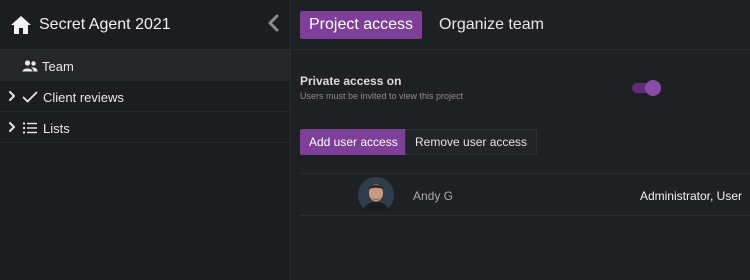 This screenshot has height=280, width=750. Describe the element at coordinates (353, 142) in the screenshot. I see `add-user-access-button: Add user access` at that location.